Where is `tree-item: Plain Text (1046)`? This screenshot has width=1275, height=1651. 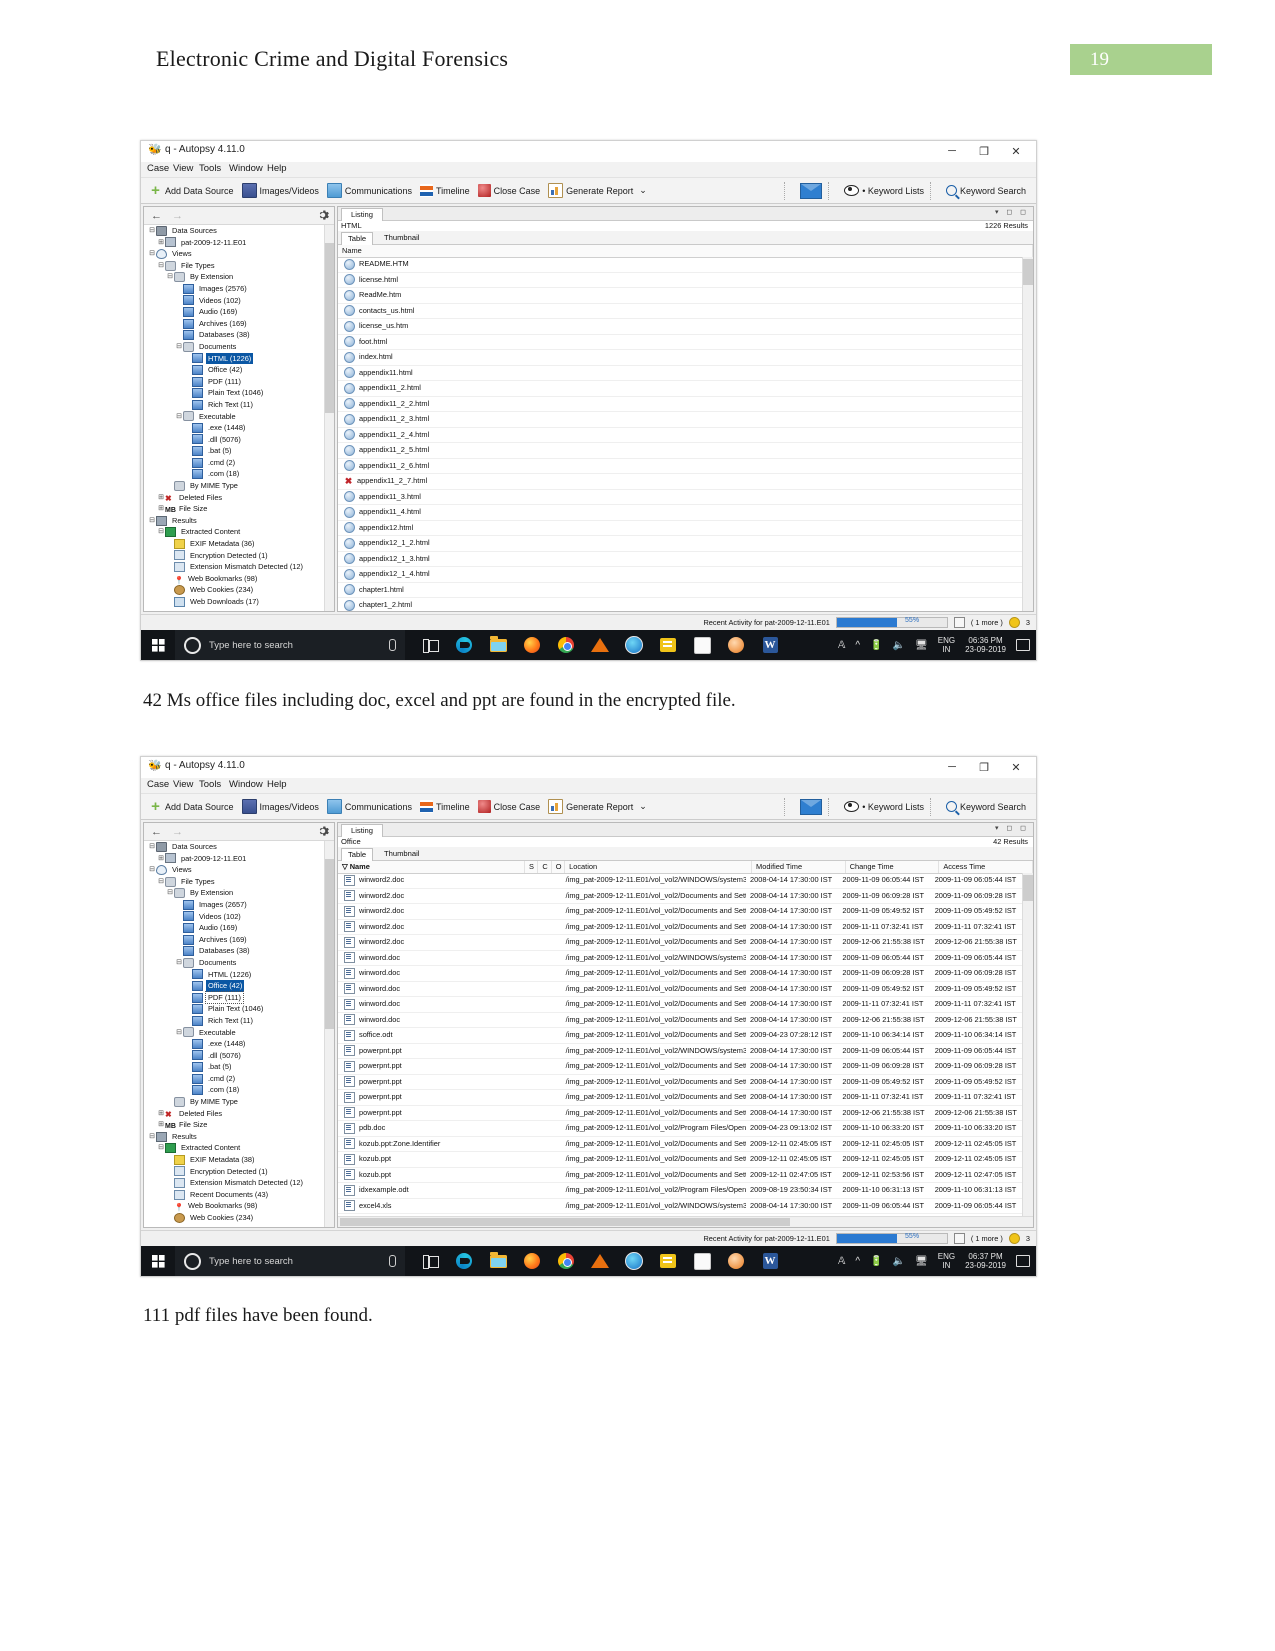 tree-item: Plain Text (1046) is located at coordinates (239, 393).